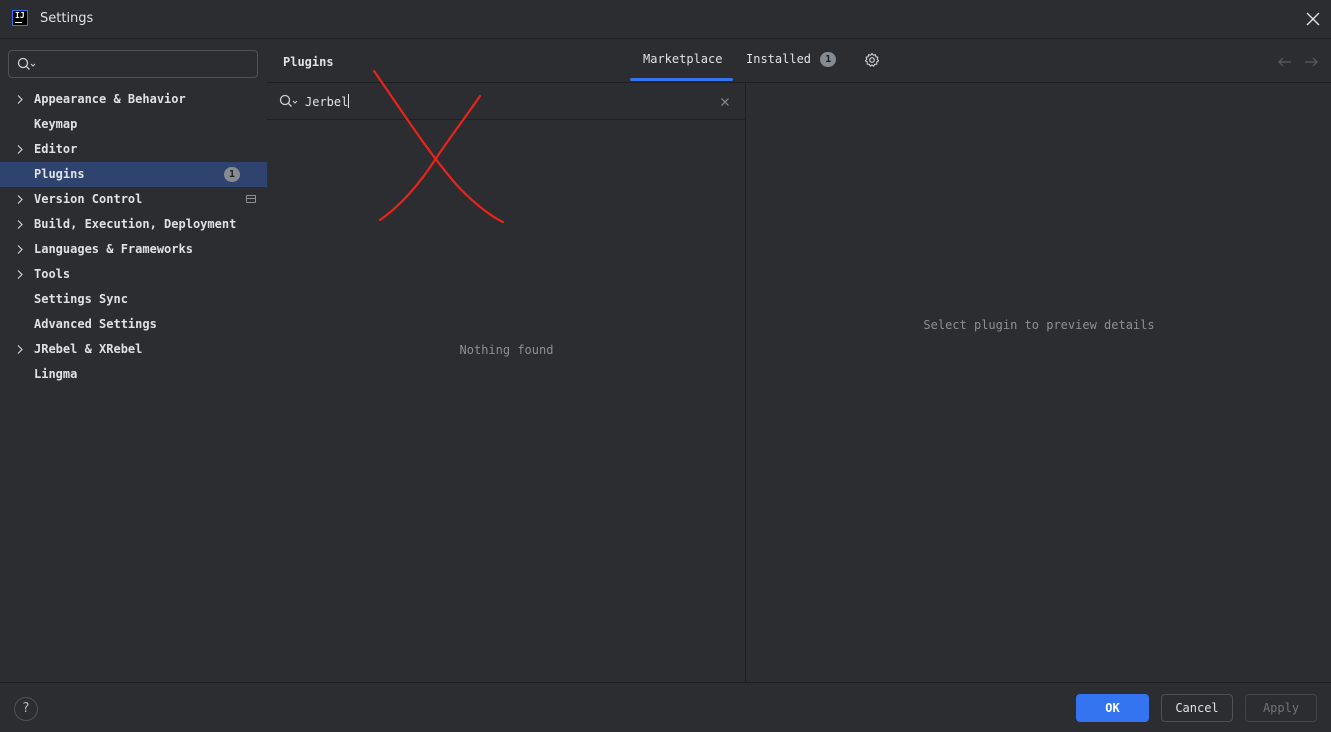 The image size is (1331, 732). I want to click on project-level-icon, so click(251, 199).